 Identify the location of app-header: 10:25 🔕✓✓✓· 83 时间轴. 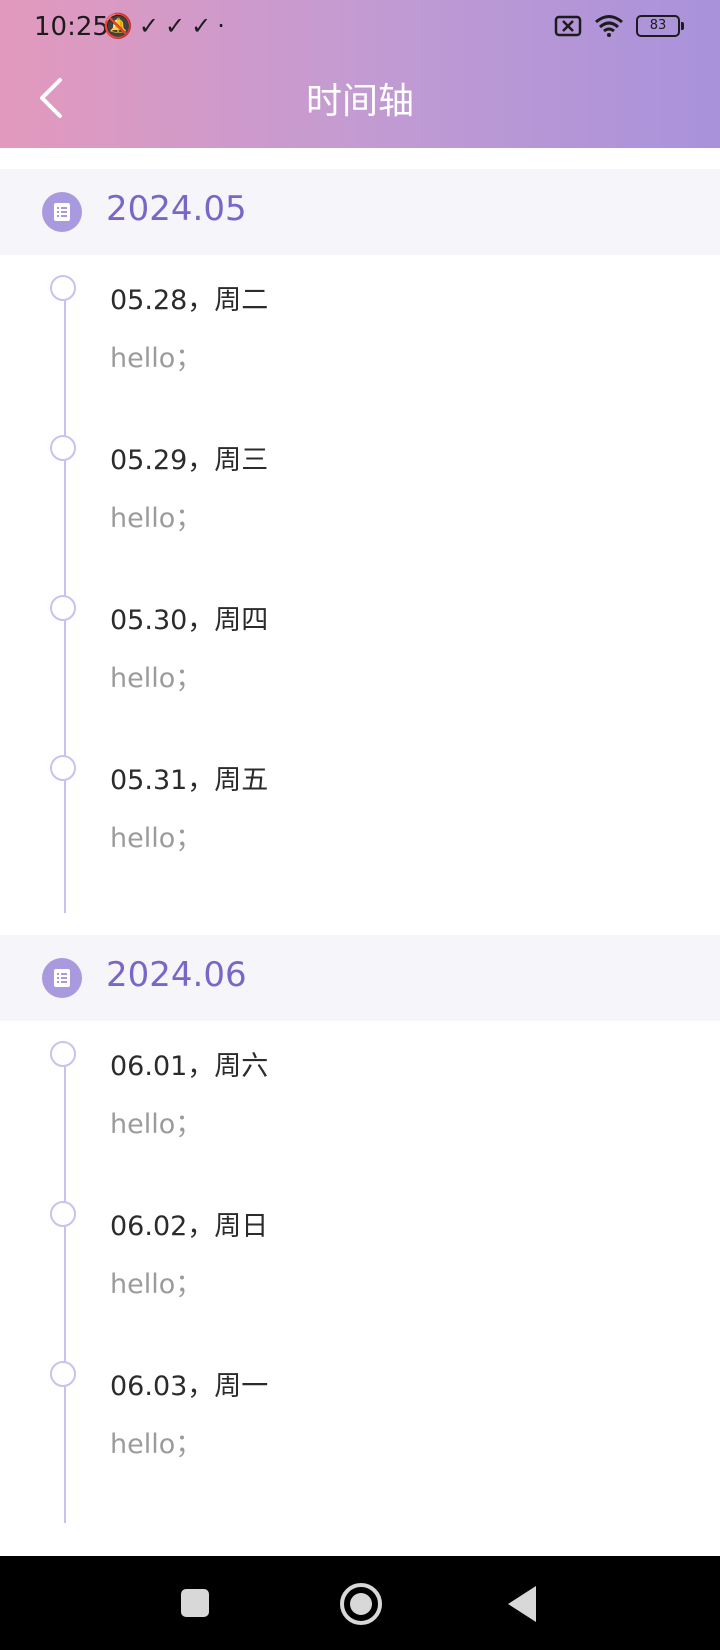
(360, 74).